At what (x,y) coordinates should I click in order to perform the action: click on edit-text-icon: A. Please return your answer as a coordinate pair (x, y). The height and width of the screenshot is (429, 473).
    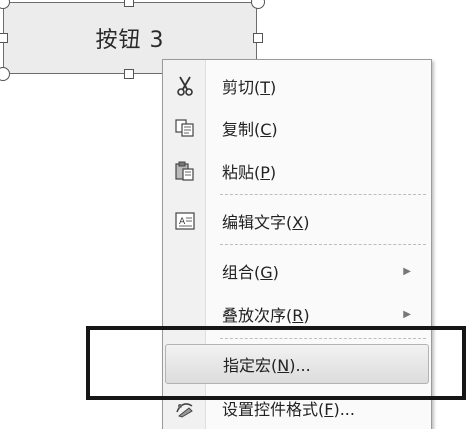
    Looking at the image, I should click on (185, 221).